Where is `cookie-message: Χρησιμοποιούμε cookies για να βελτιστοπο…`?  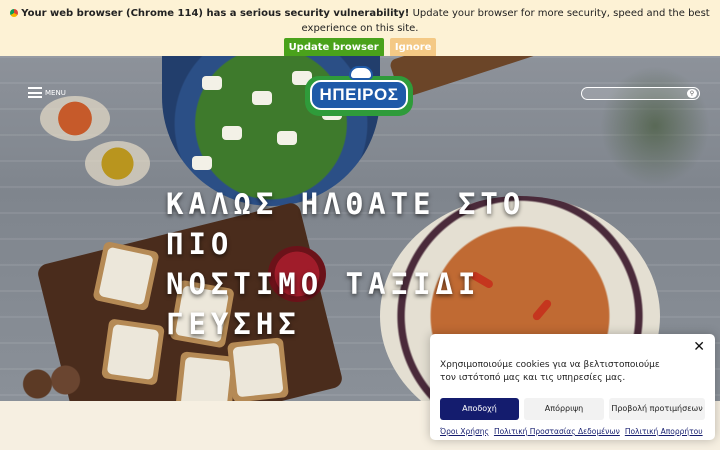
cookie-message: Χρησιμοποιούμε cookies για να βελτιστοπο… is located at coordinates (550, 371).